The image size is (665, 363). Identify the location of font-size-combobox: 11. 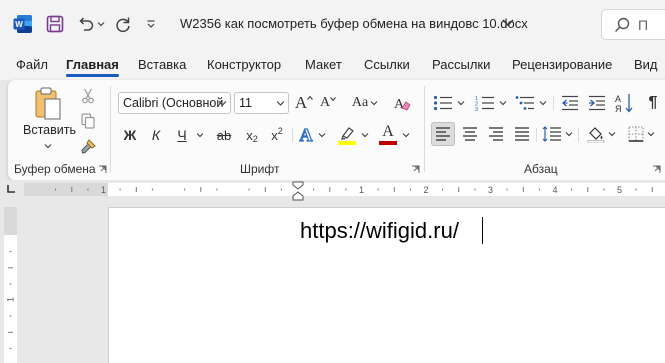
(261, 103).